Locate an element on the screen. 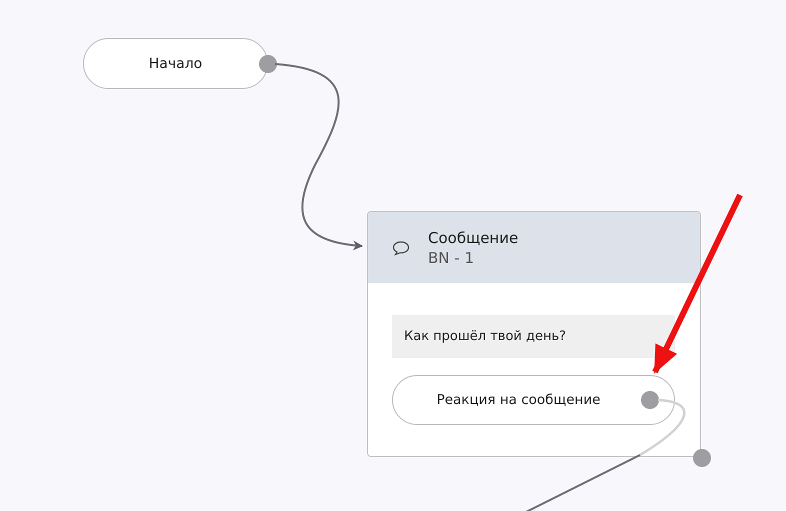  speech-bubble-icon is located at coordinates (401, 248).